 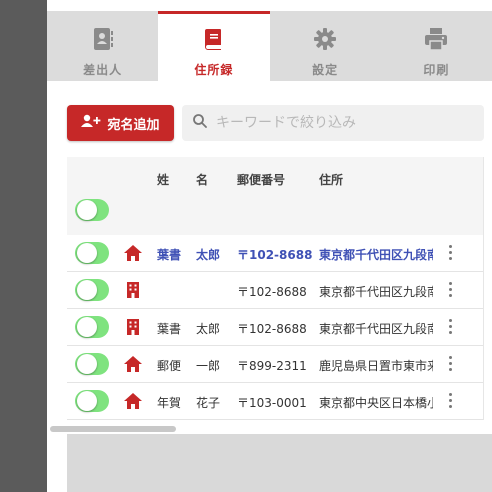 What do you see at coordinates (91, 123) in the screenshot?
I see `add-person-icon` at bounding box center [91, 123].